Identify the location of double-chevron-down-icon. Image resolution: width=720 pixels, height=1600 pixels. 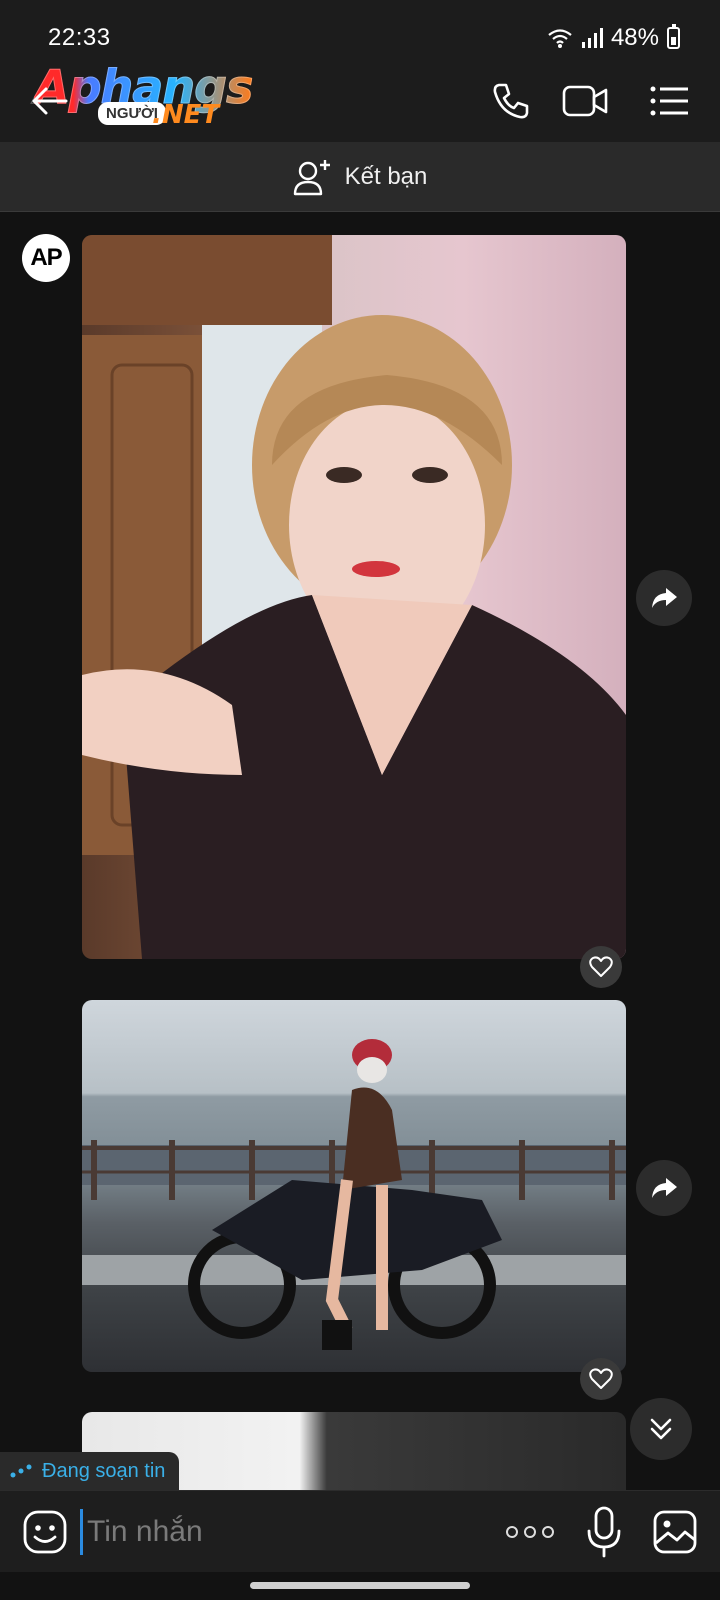
(661, 1429).